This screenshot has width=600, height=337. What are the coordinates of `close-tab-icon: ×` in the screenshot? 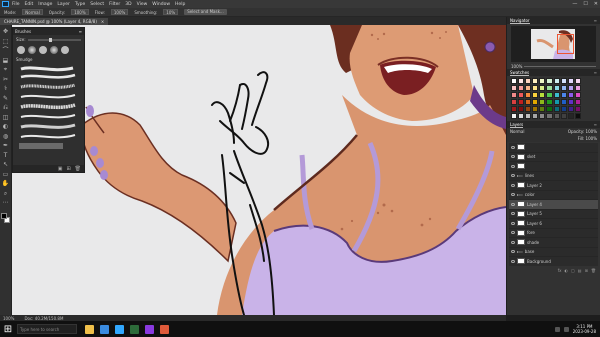 It's located at (102, 21).